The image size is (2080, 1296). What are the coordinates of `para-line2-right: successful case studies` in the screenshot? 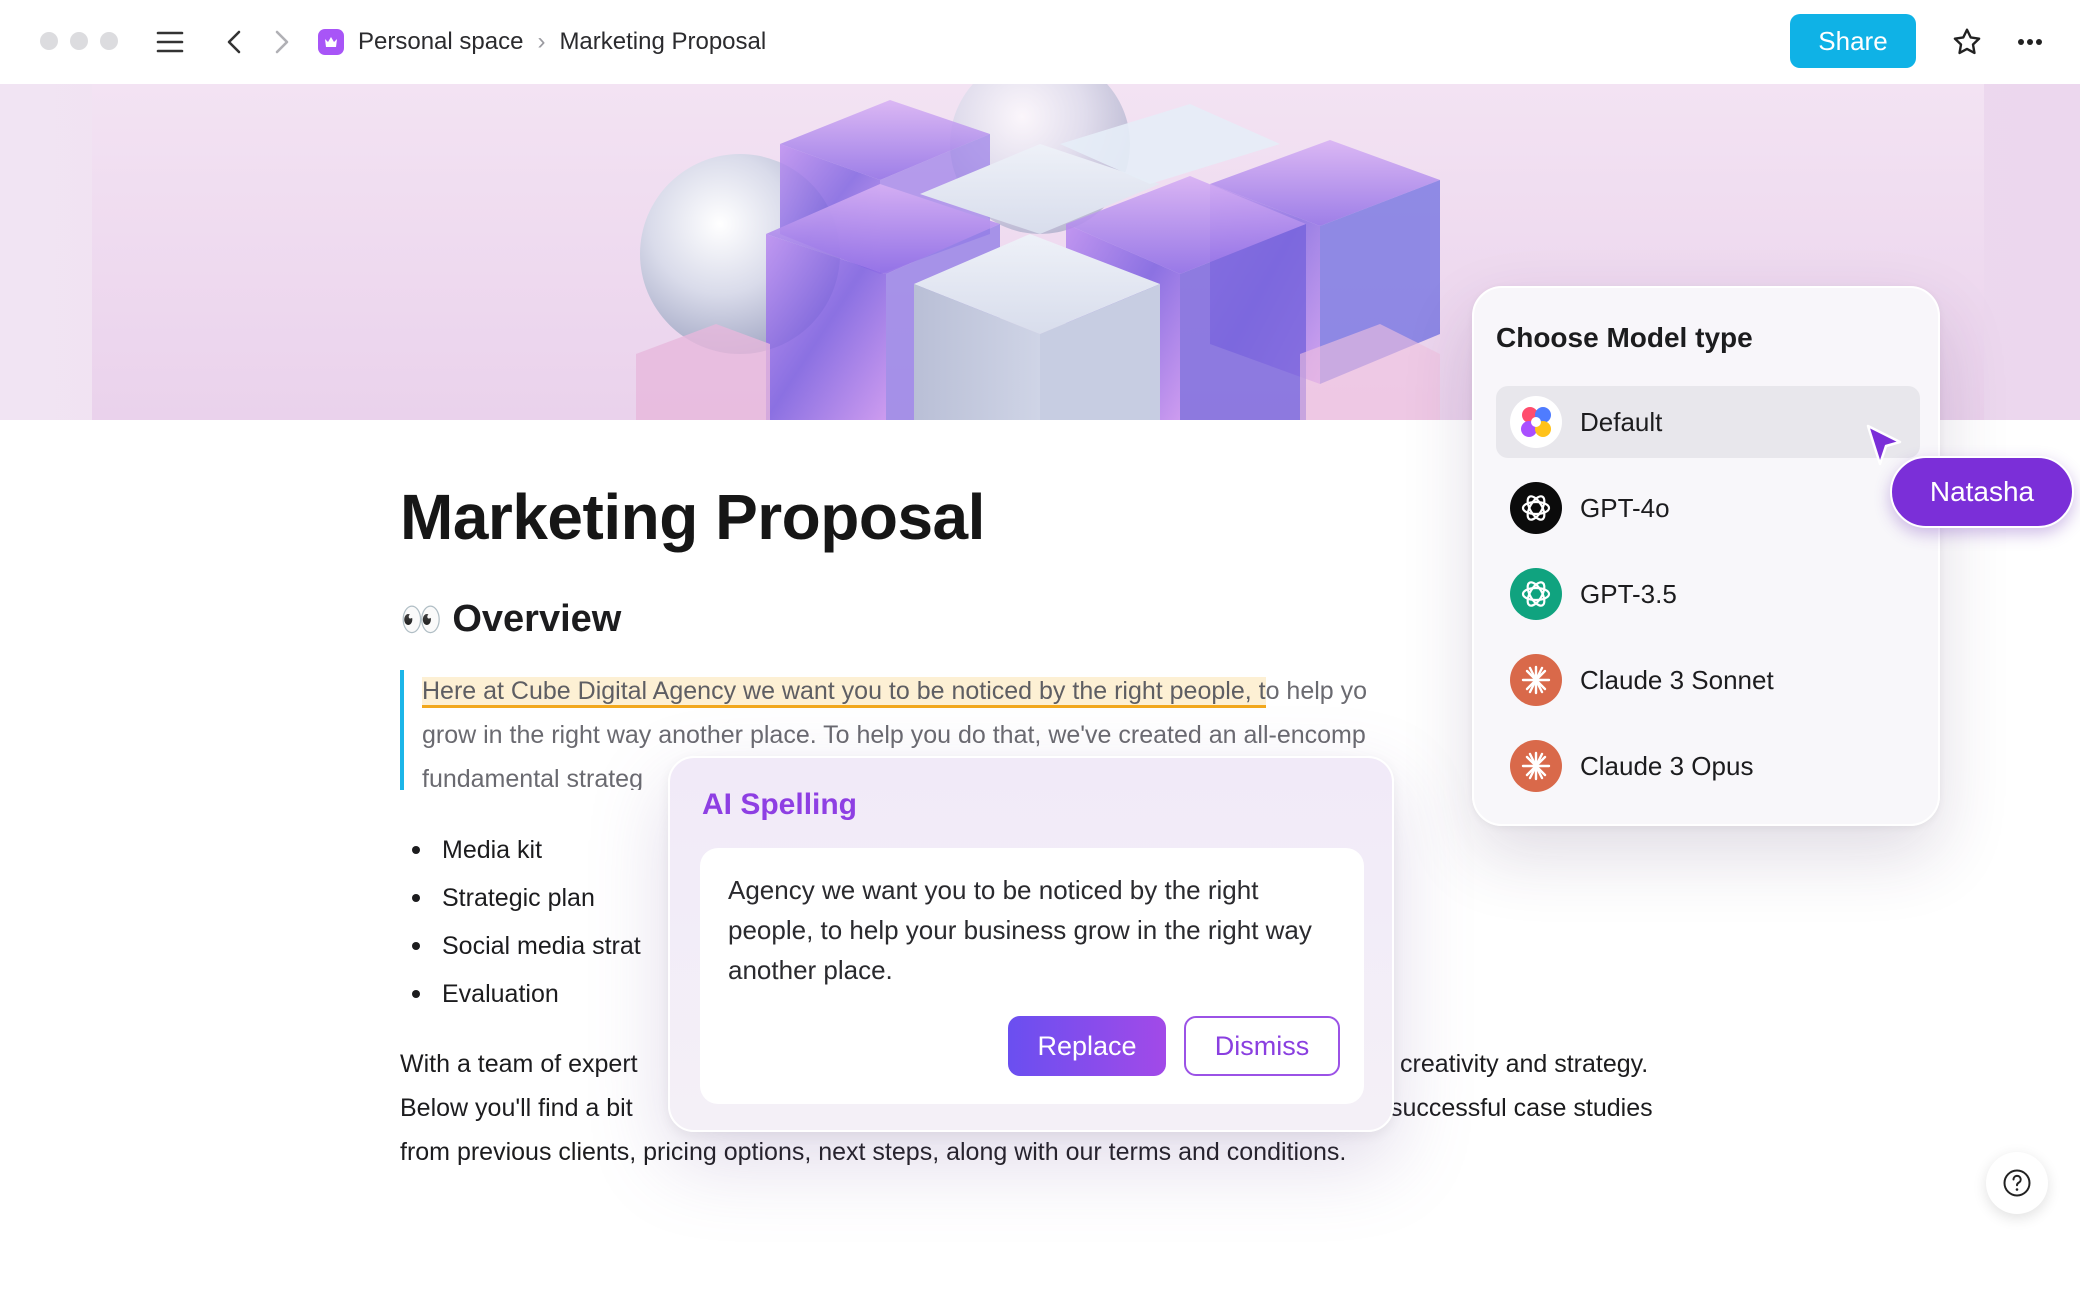 It's located at (1521, 1108).